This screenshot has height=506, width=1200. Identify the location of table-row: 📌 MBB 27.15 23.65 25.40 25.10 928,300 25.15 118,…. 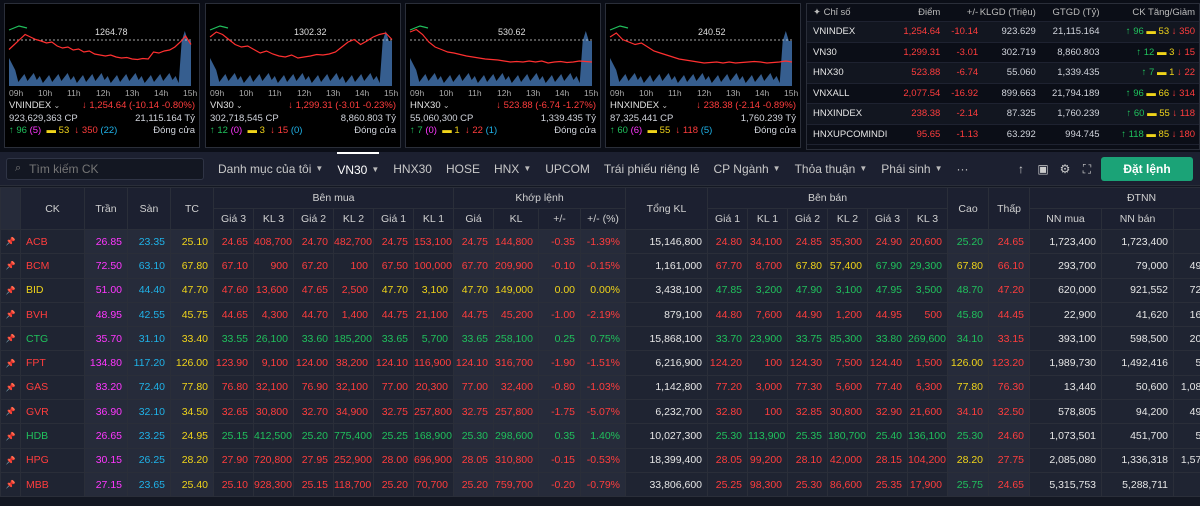
(600, 484).